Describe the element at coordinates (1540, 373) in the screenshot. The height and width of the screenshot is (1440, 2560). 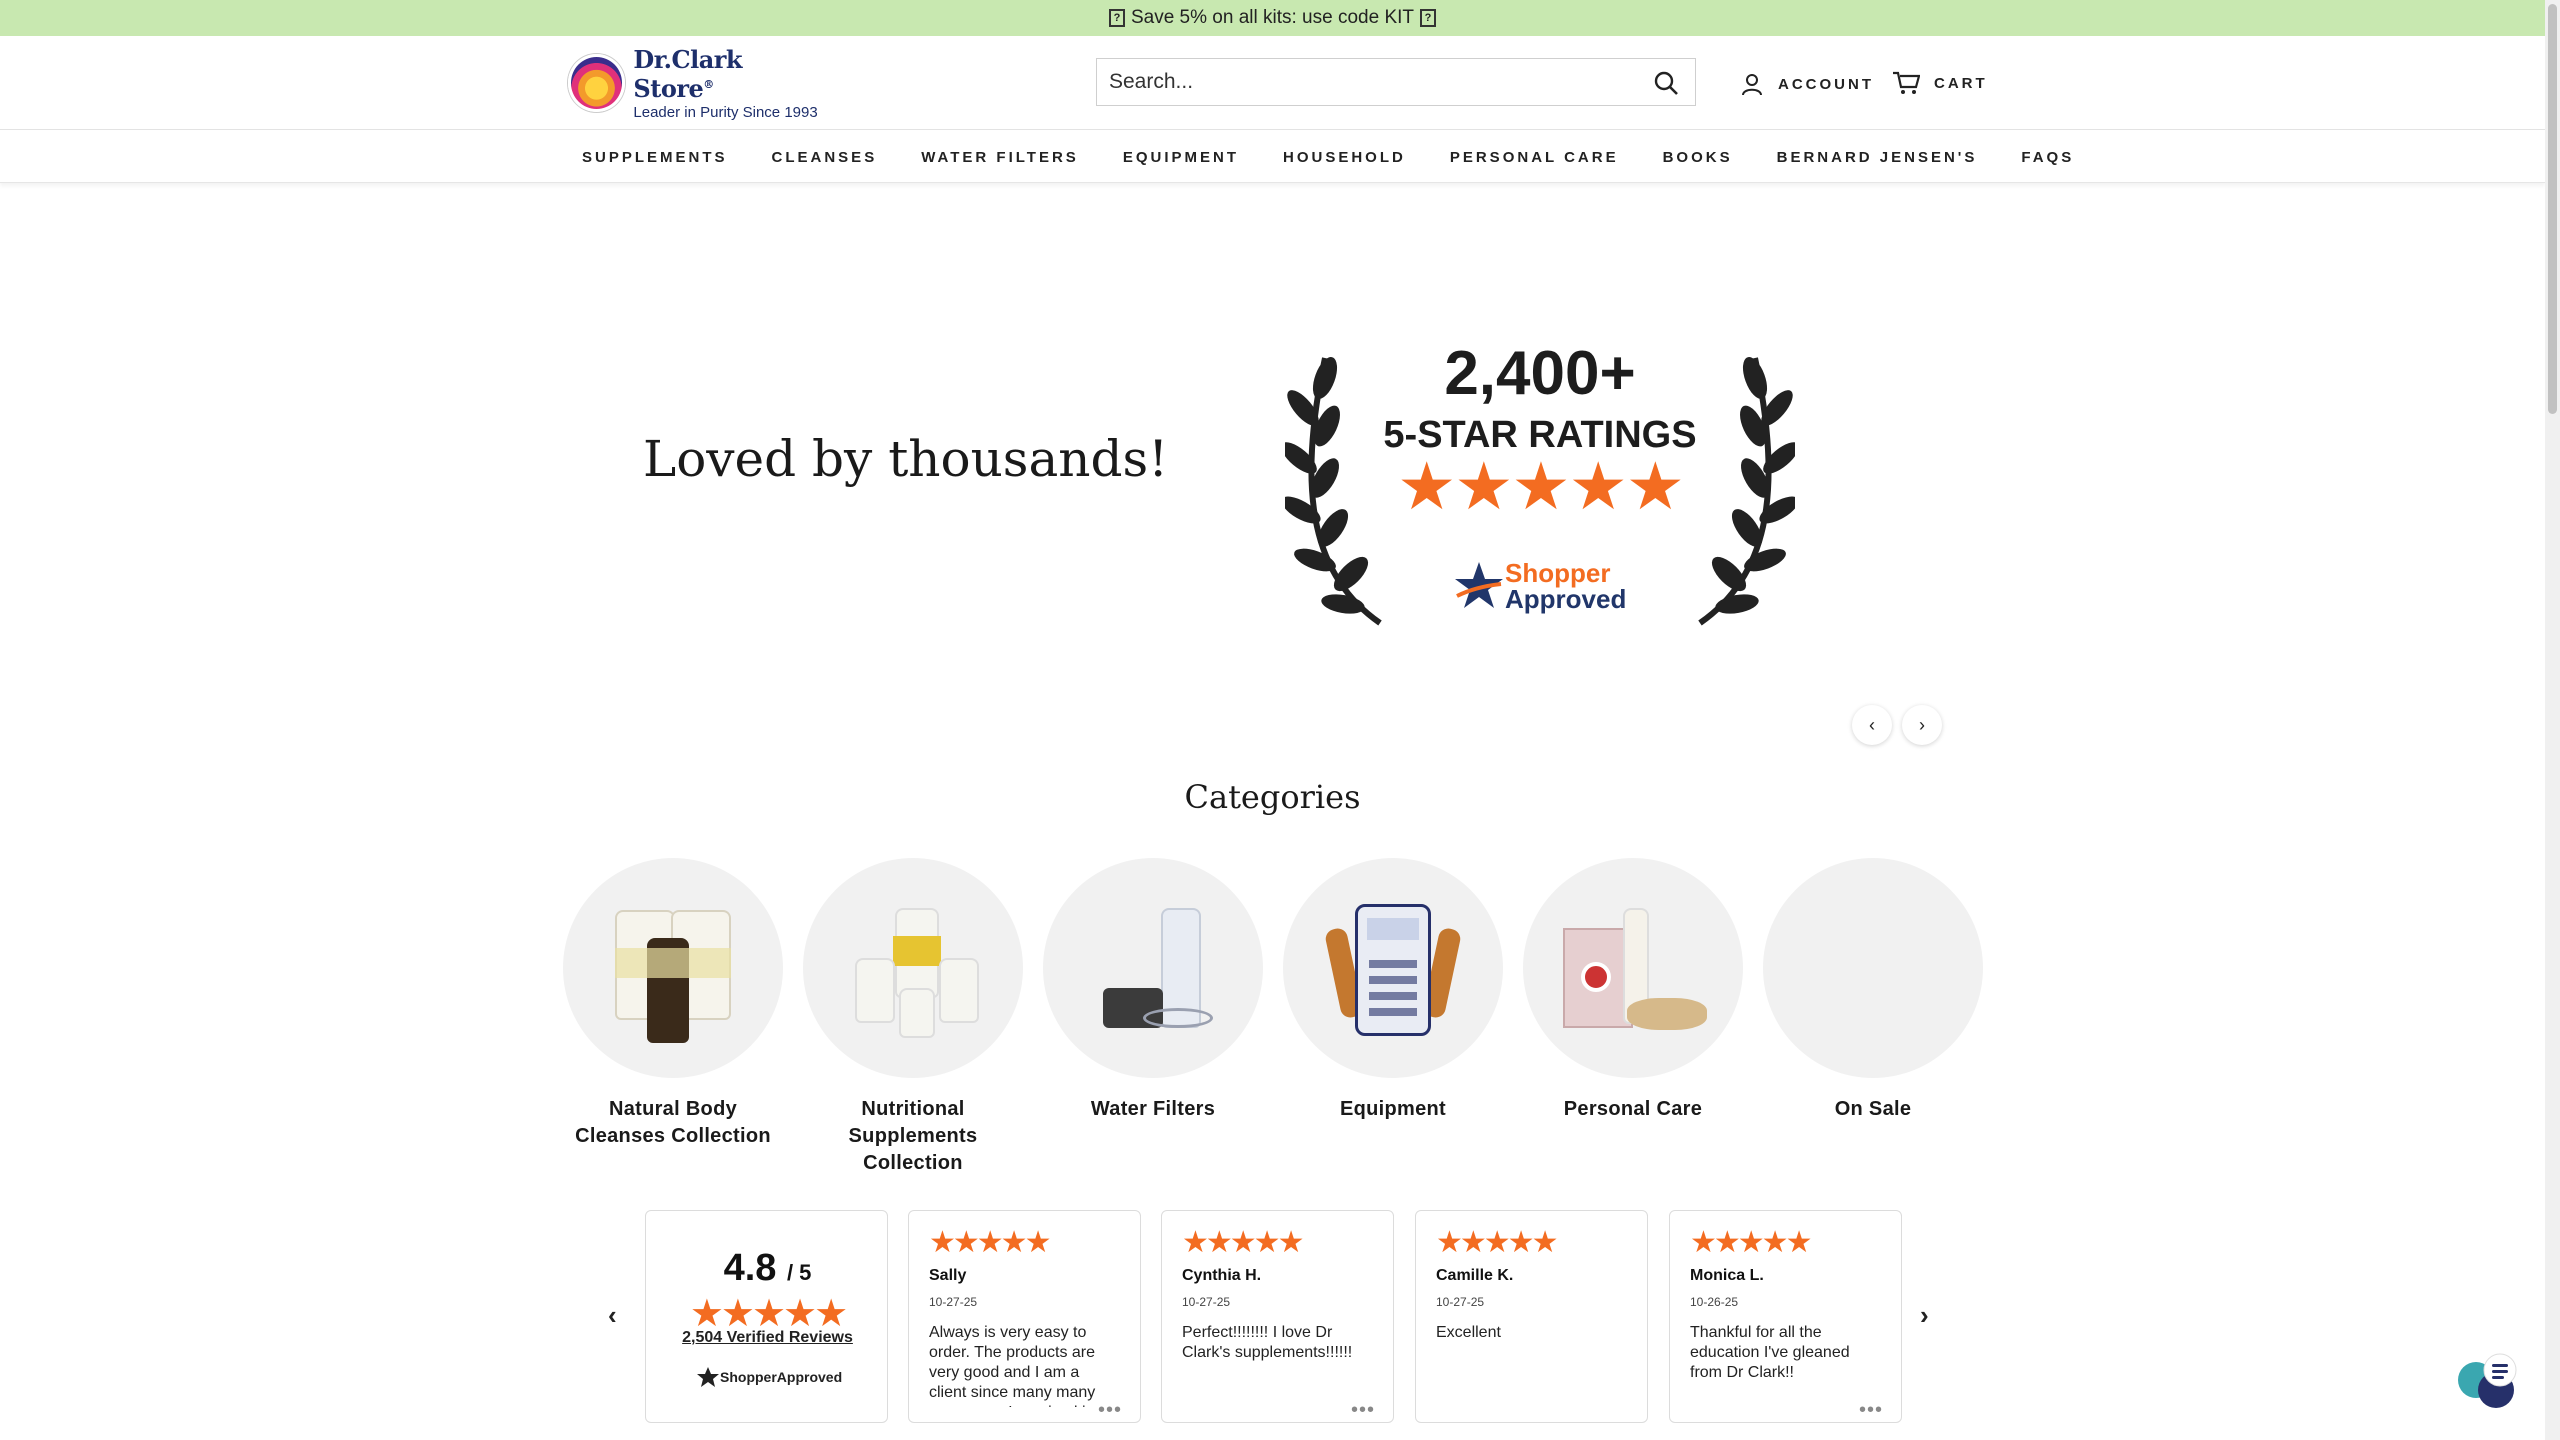
I see `badge-count: 2,400+` at that location.